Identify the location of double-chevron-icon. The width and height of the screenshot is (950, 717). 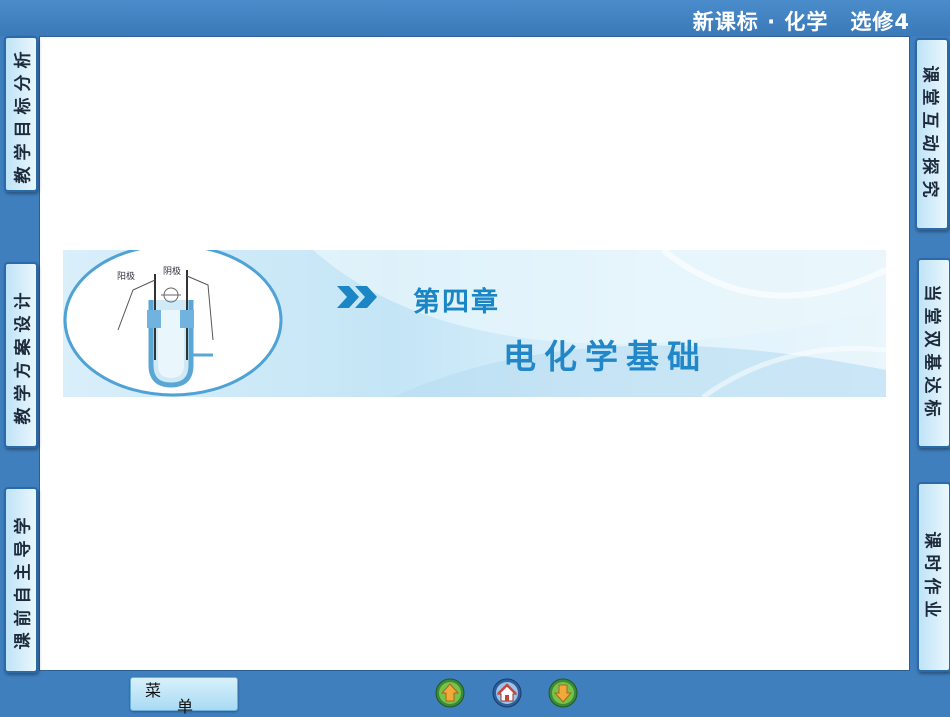
(357, 297).